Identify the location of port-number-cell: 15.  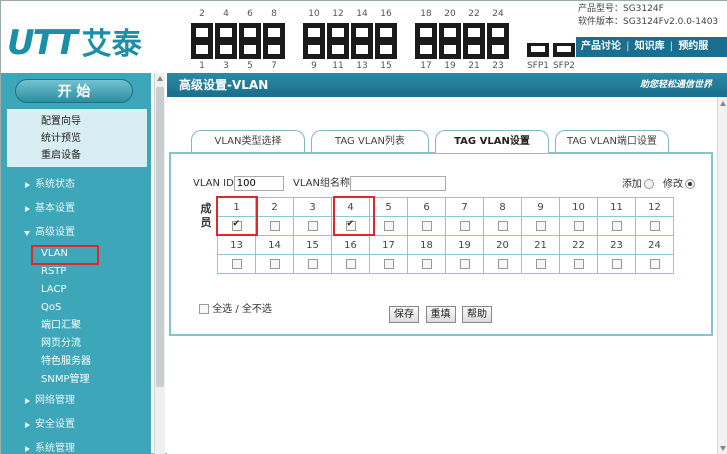
(312, 245).